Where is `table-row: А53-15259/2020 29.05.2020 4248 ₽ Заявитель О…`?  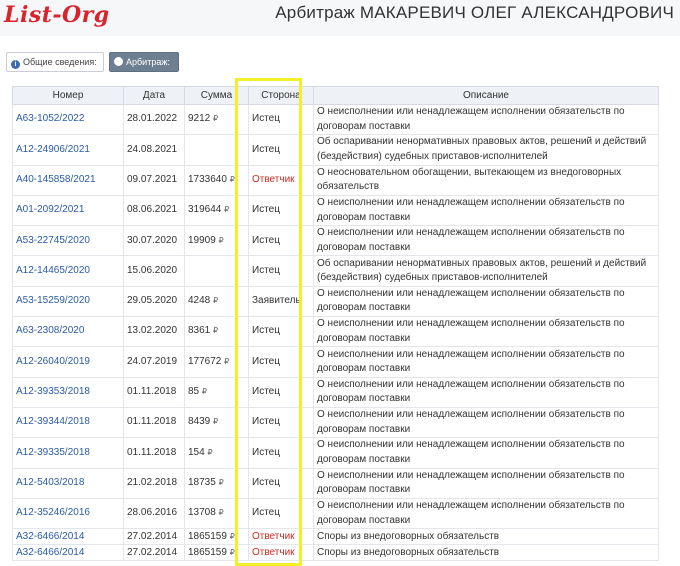 table-row: А53-15259/2020 29.05.2020 4248 ₽ Заявитель О… is located at coordinates (335, 301).